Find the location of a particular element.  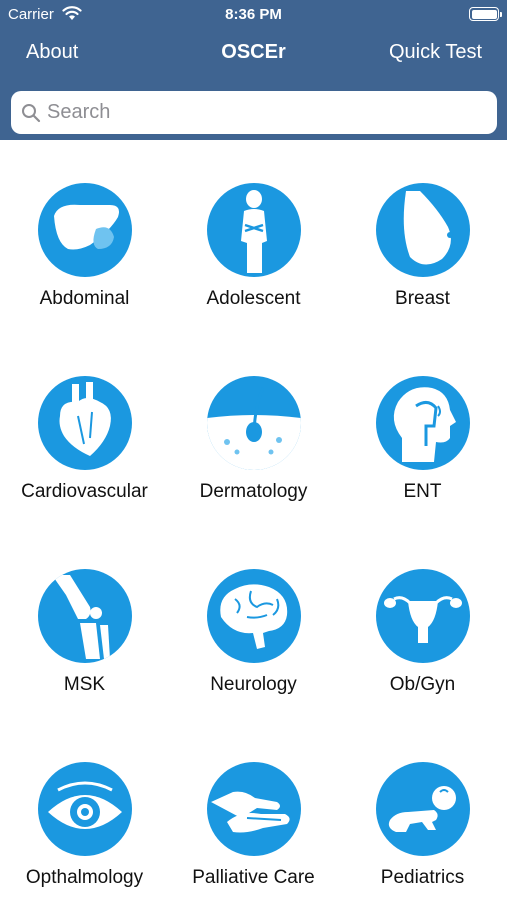

topic-label: Opthalmology is located at coordinates (84, 877).